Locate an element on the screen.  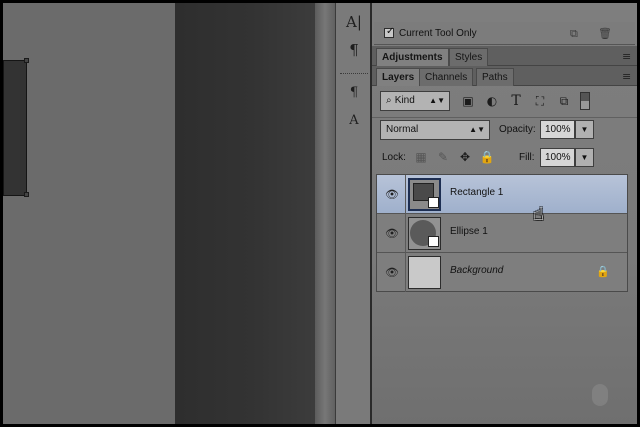
layer-row-ellipse-1: 👁 Ellipse 1 is located at coordinates (502, 233).